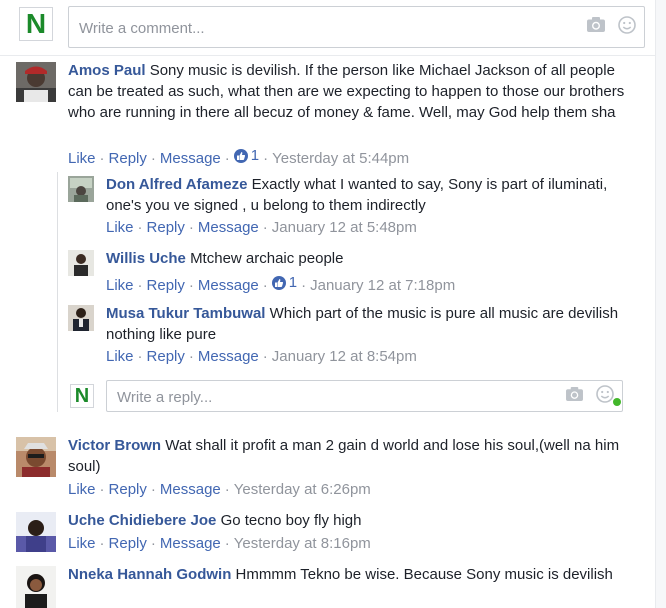 This screenshot has height=608, width=666. Describe the element at coordinates (142, 520) in the screenshot. I see `comment-author: Uche Chidiebere Joe` at that location.